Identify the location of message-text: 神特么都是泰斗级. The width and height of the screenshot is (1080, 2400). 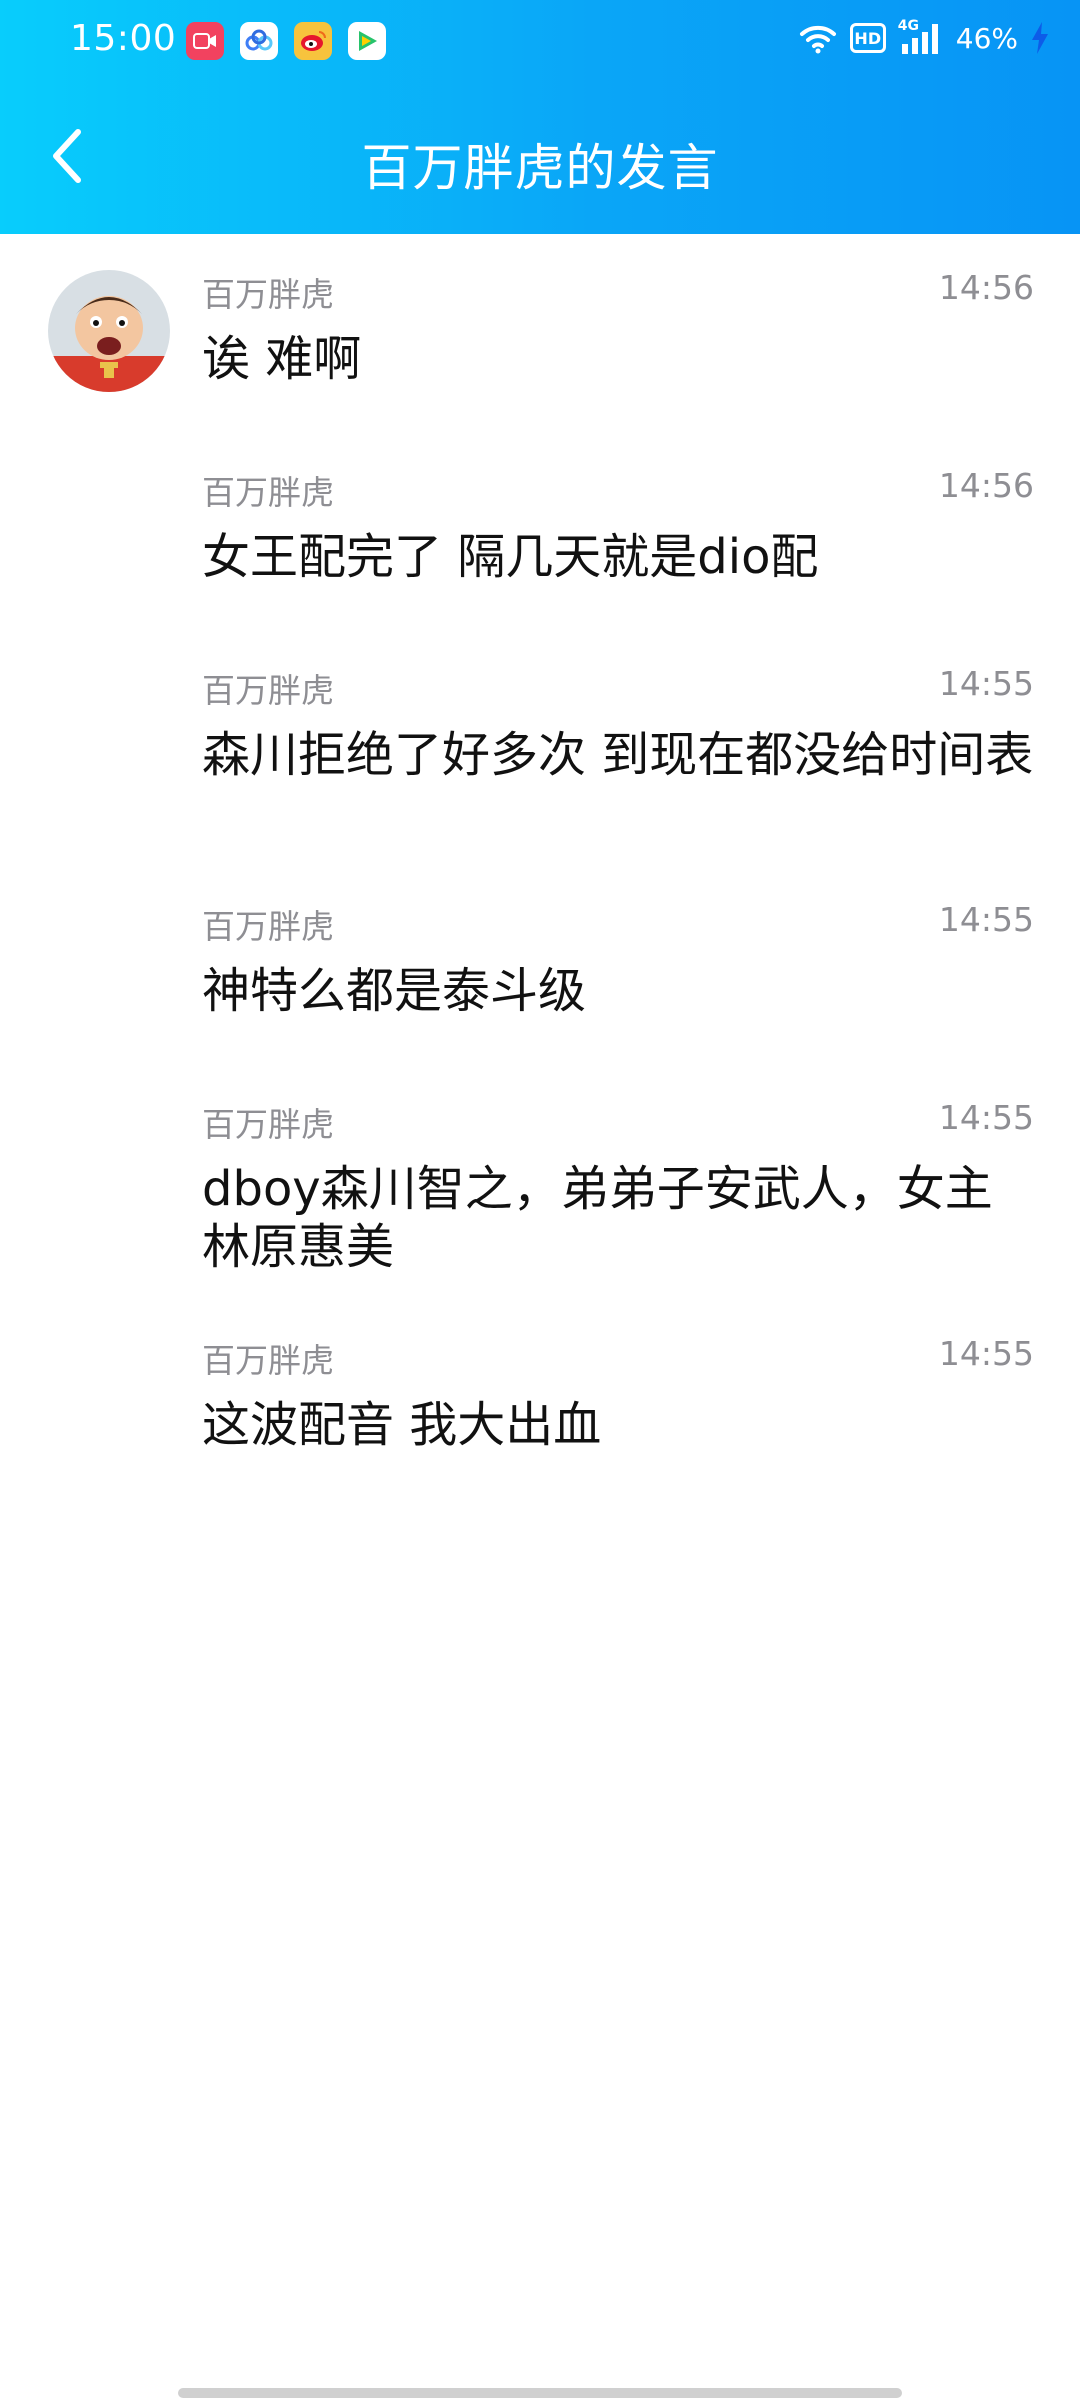
(394, 991).